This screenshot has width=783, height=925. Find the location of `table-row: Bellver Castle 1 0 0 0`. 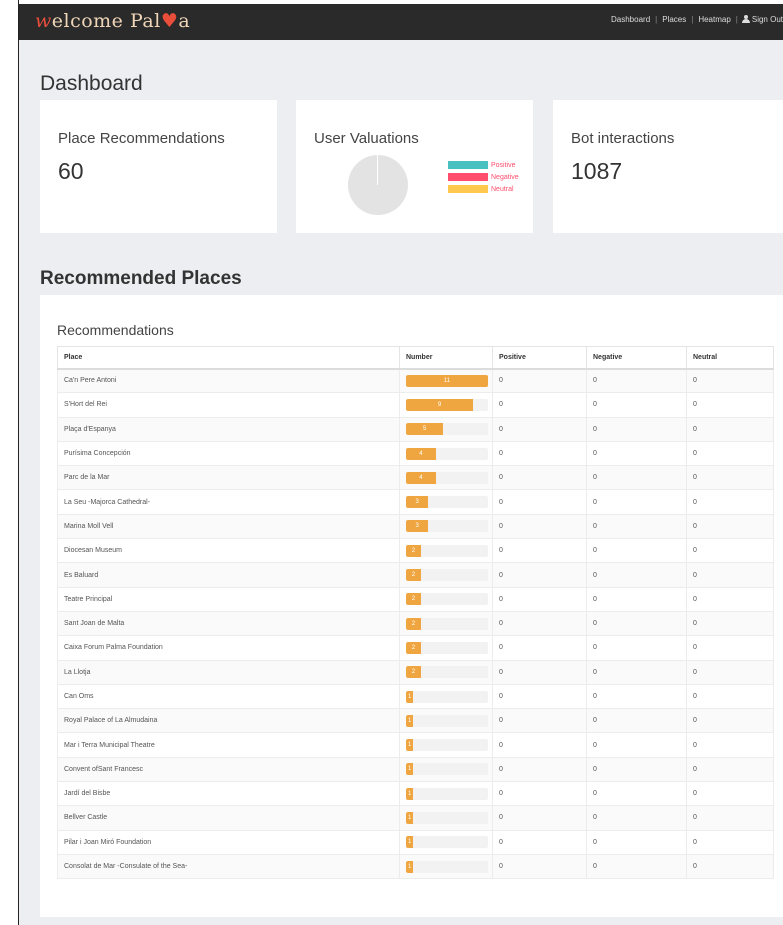

table-row: Bellver Castle 1 0 0 0 is located at coordinates (415, 818).